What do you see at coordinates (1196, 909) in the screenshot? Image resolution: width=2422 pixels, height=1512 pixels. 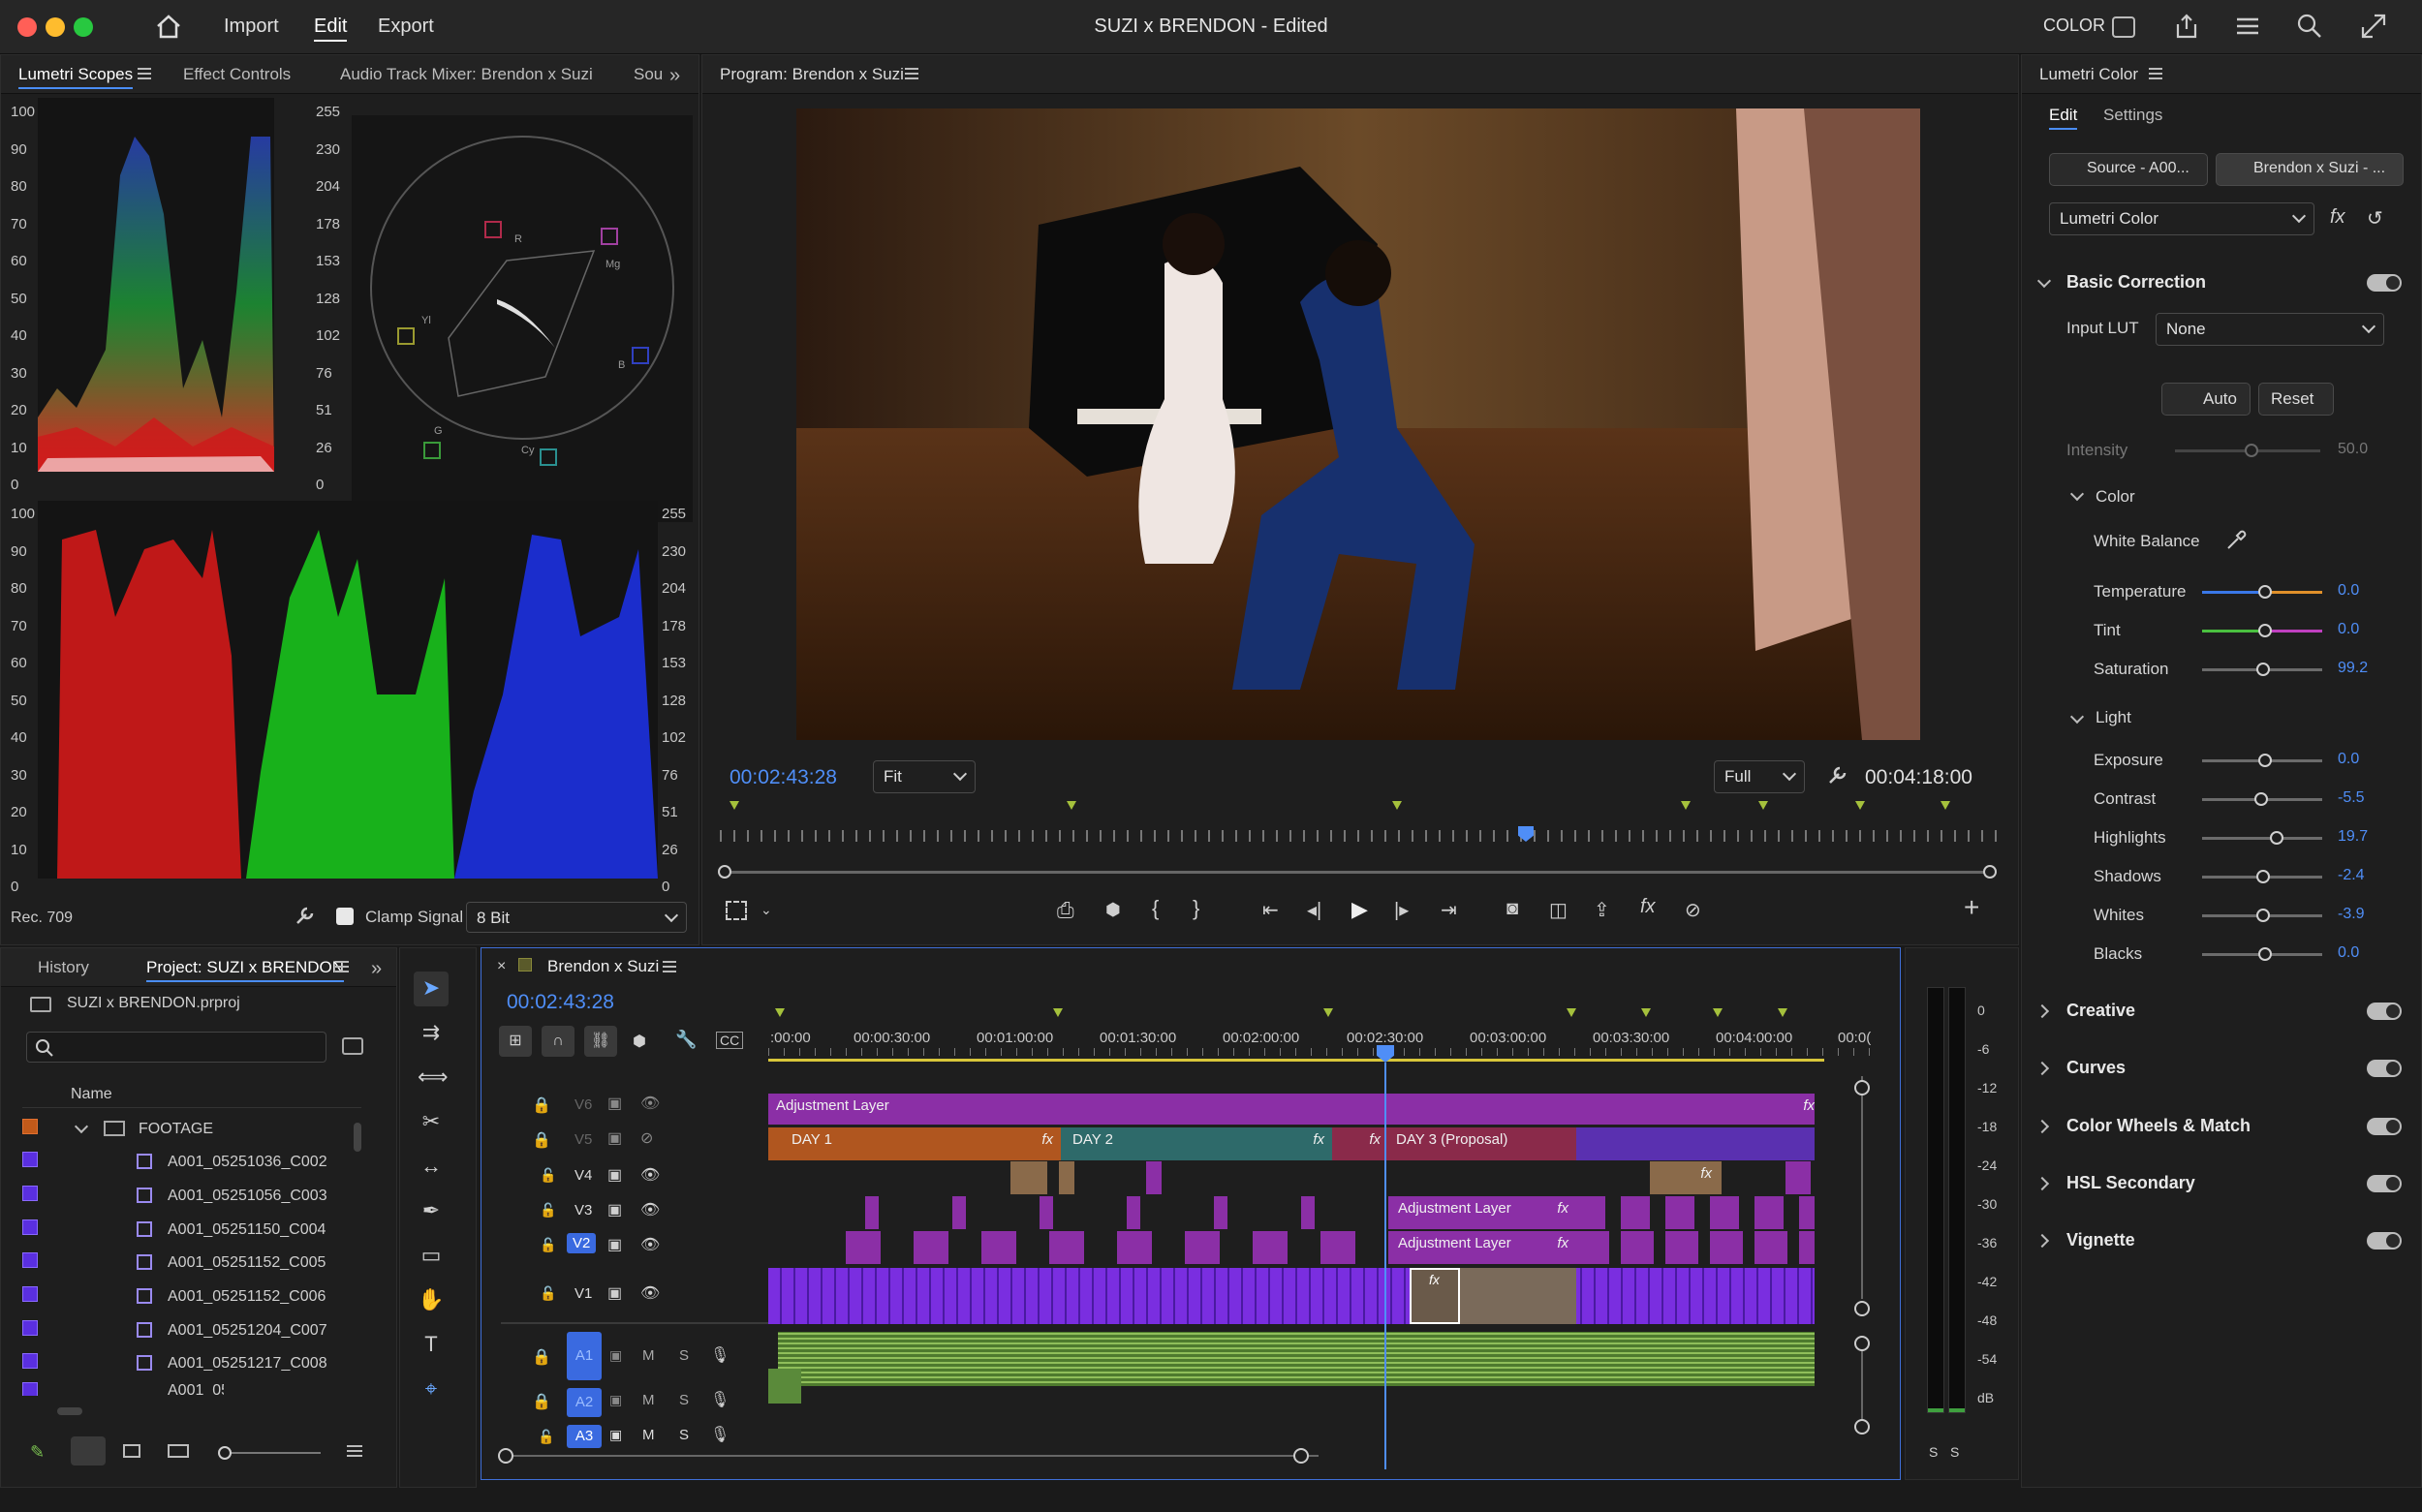 I see `mark-out-icon: }` at bounding box center [1196, 909].